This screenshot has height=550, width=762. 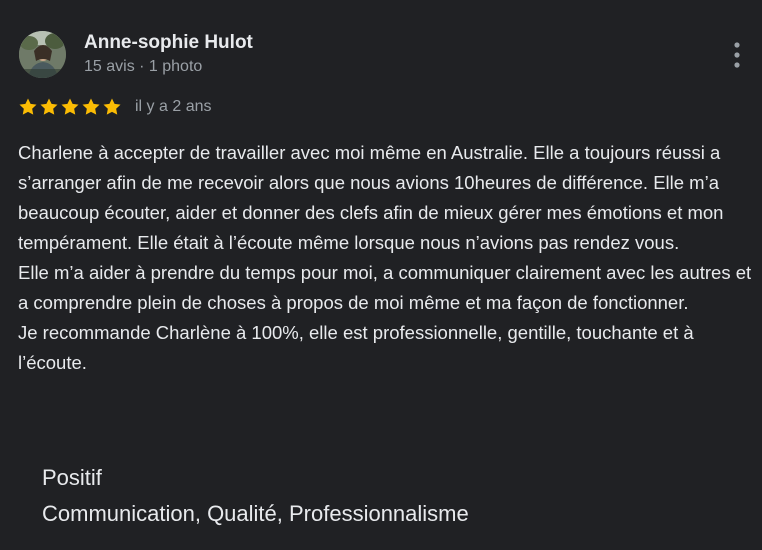 I want to click on avatar, so click(x=42, y=54).